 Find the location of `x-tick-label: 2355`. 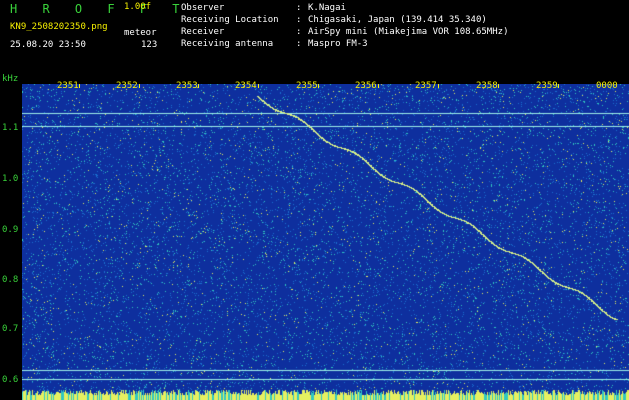

x-tick-label: 2355 is located at coordinates (307, 86).